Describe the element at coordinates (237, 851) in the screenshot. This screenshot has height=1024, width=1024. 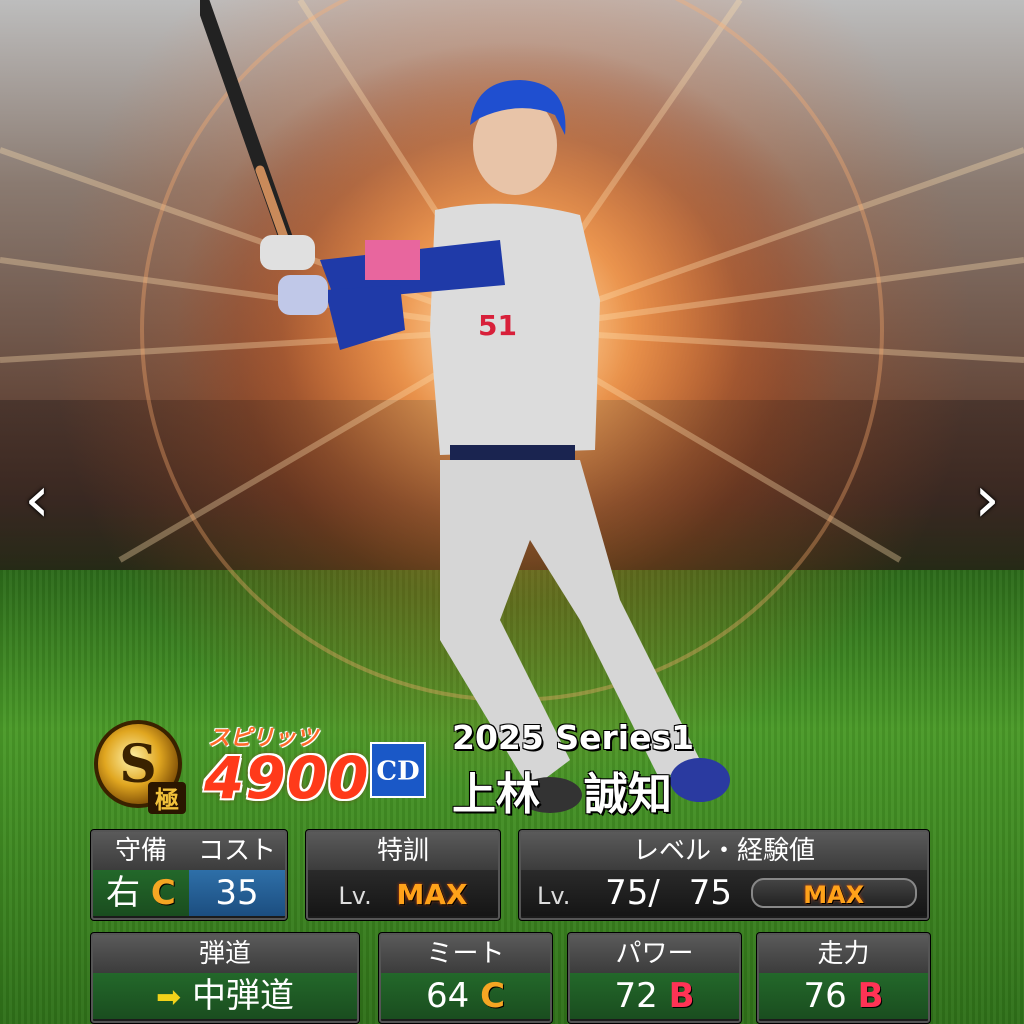
I see `cost-label: コスト` at that location.